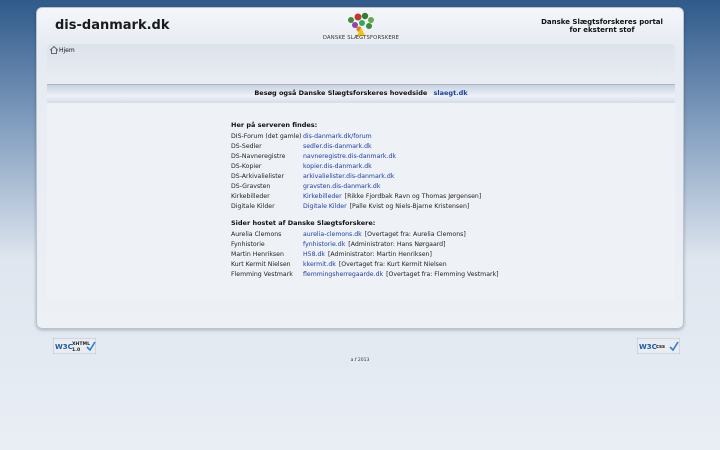 The width and height of the screenshot is (720, 450). I want to click on item-name: Kurt Kermit Nielsen, so click(261, 264).